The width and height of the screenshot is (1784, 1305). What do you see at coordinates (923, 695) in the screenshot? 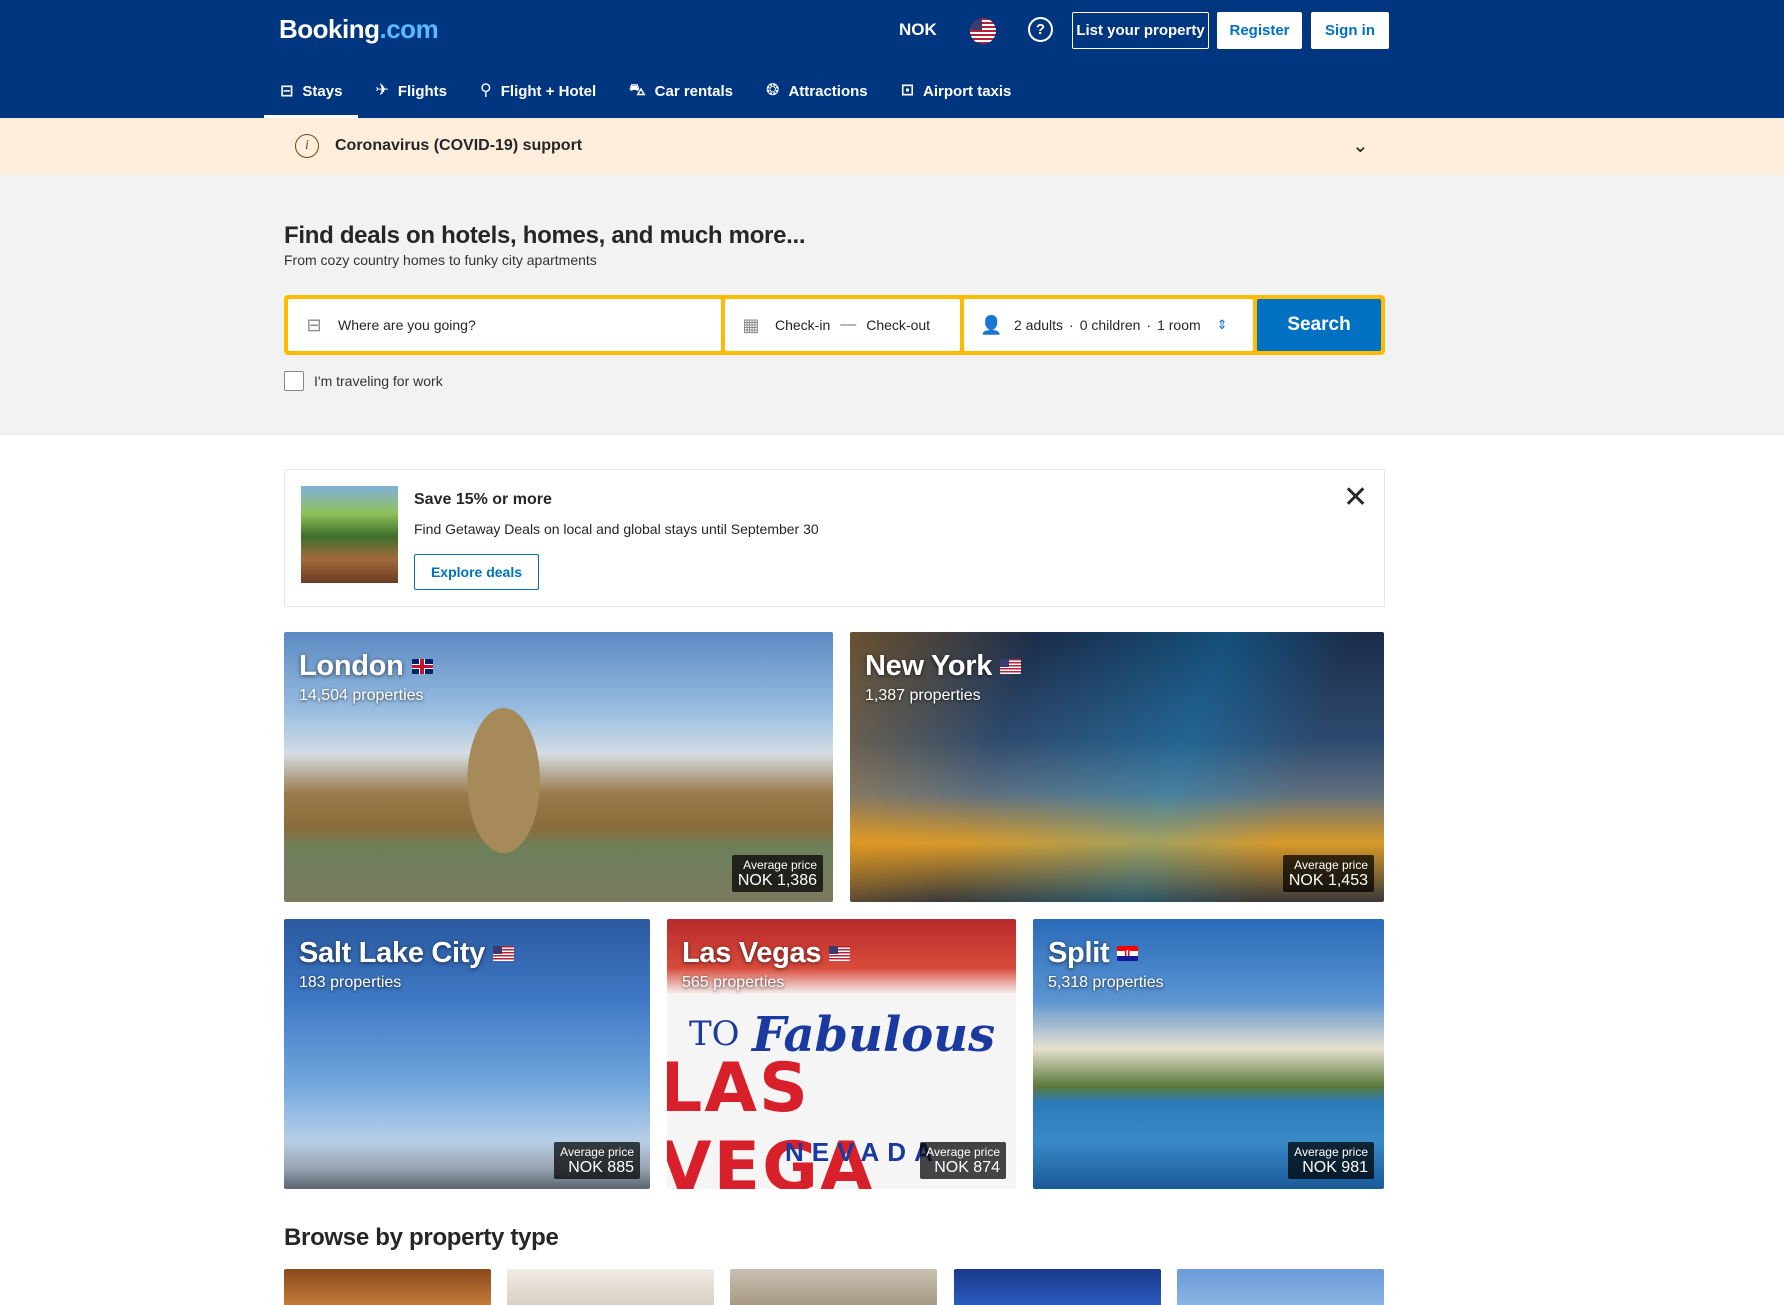
I see `property-count: 1,387 properties` at bounding box center [923, 695].